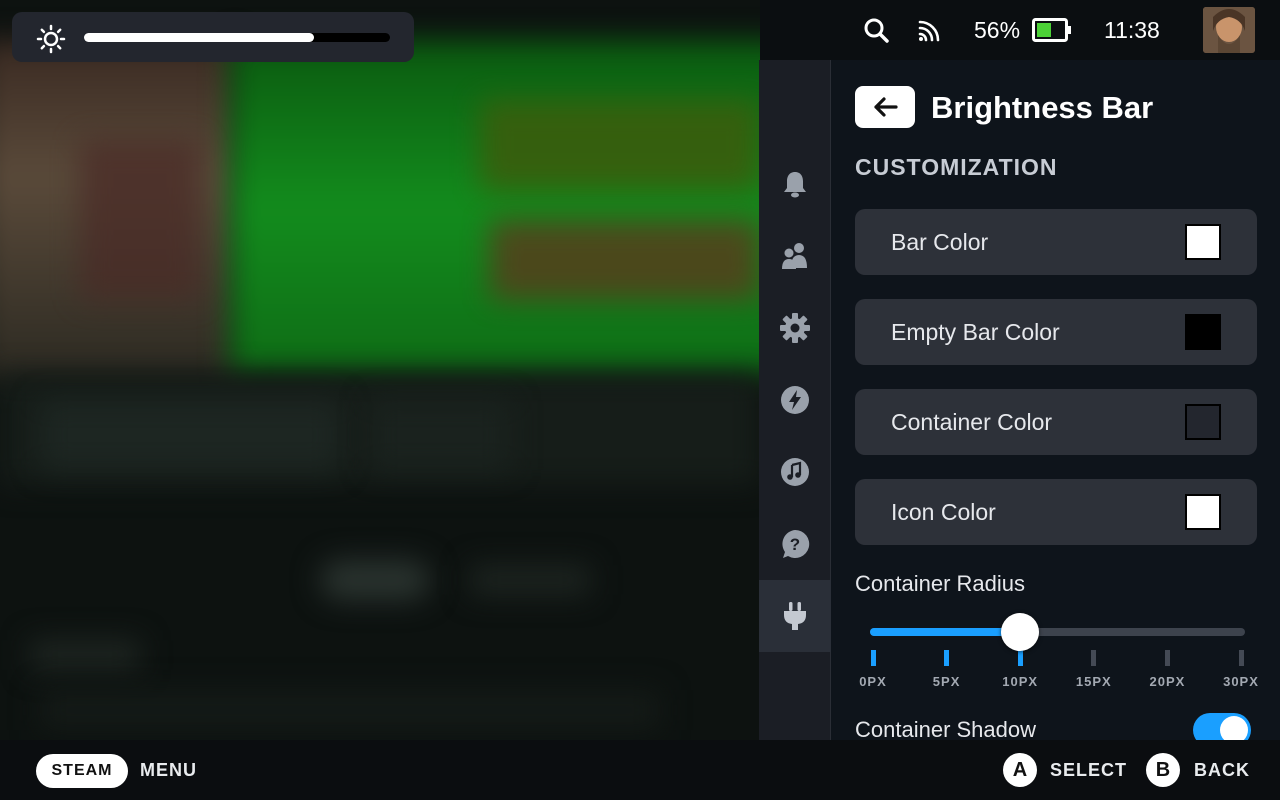 Image resolution: width=1280 pixels, height=800 pixels. What do you see at coordinates (943, 512) in the screenshot?
I see `icon-color-label: Icon Color` at bounding box center [943, 512].